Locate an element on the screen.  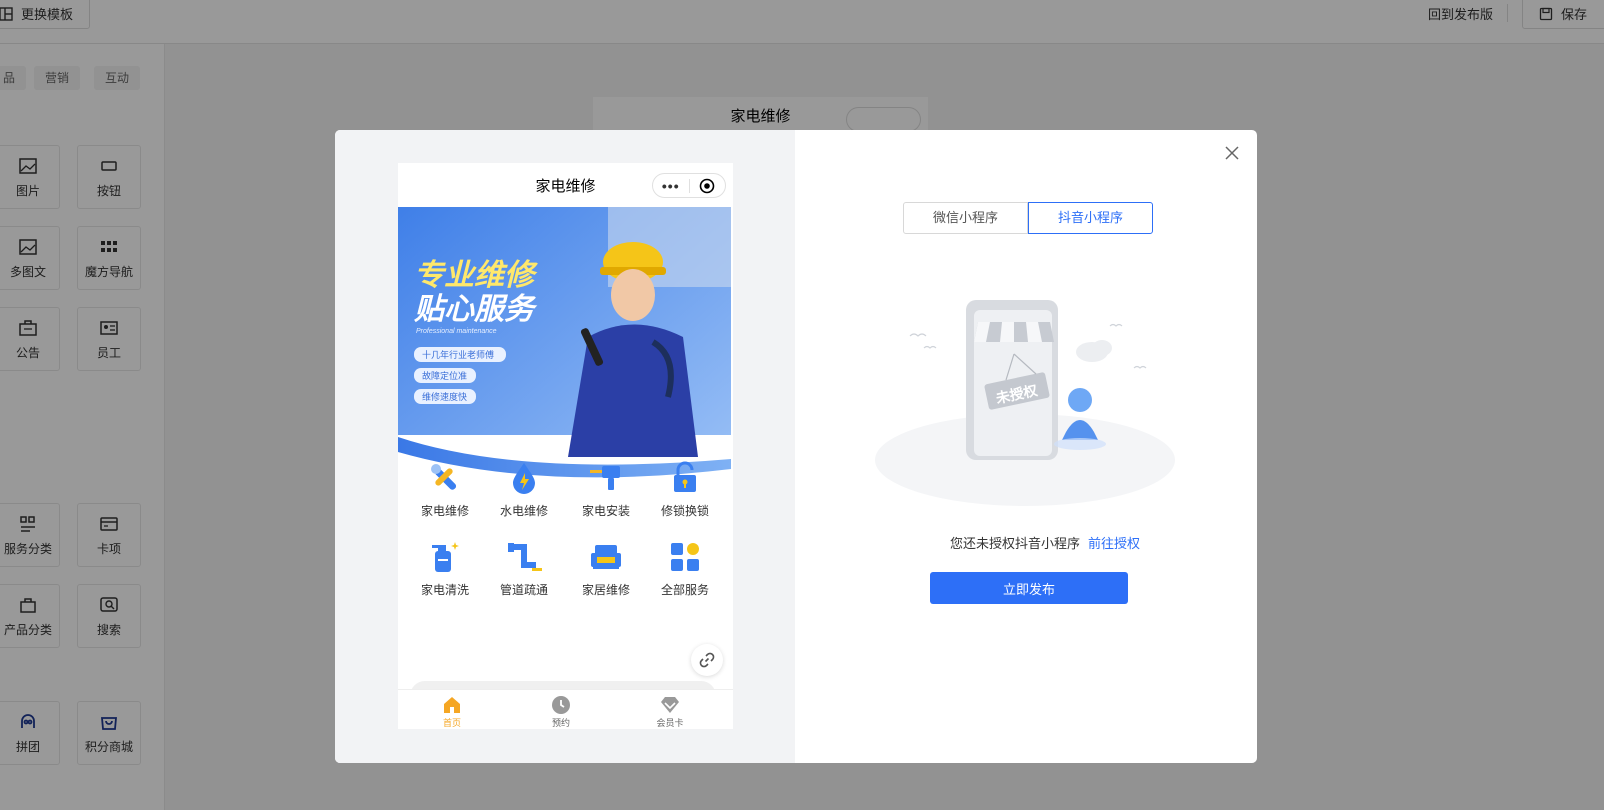
service-pipe-dredging: 管道疏通 is located at coordinates (524, 571).